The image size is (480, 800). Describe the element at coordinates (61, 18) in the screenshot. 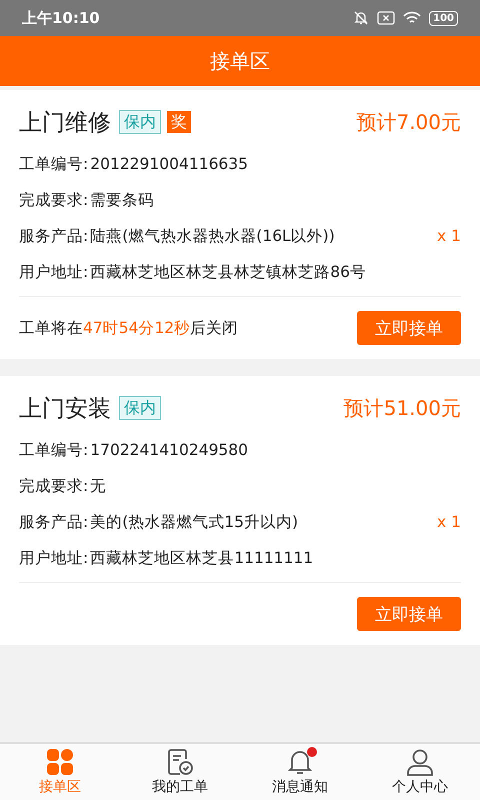

I see `status-time: 上午10:10` at that location.